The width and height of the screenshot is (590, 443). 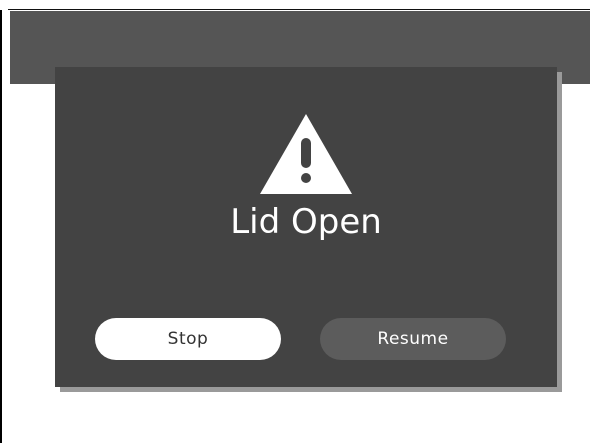 I want to click on screen-left-border, so click(x=1, y=226).